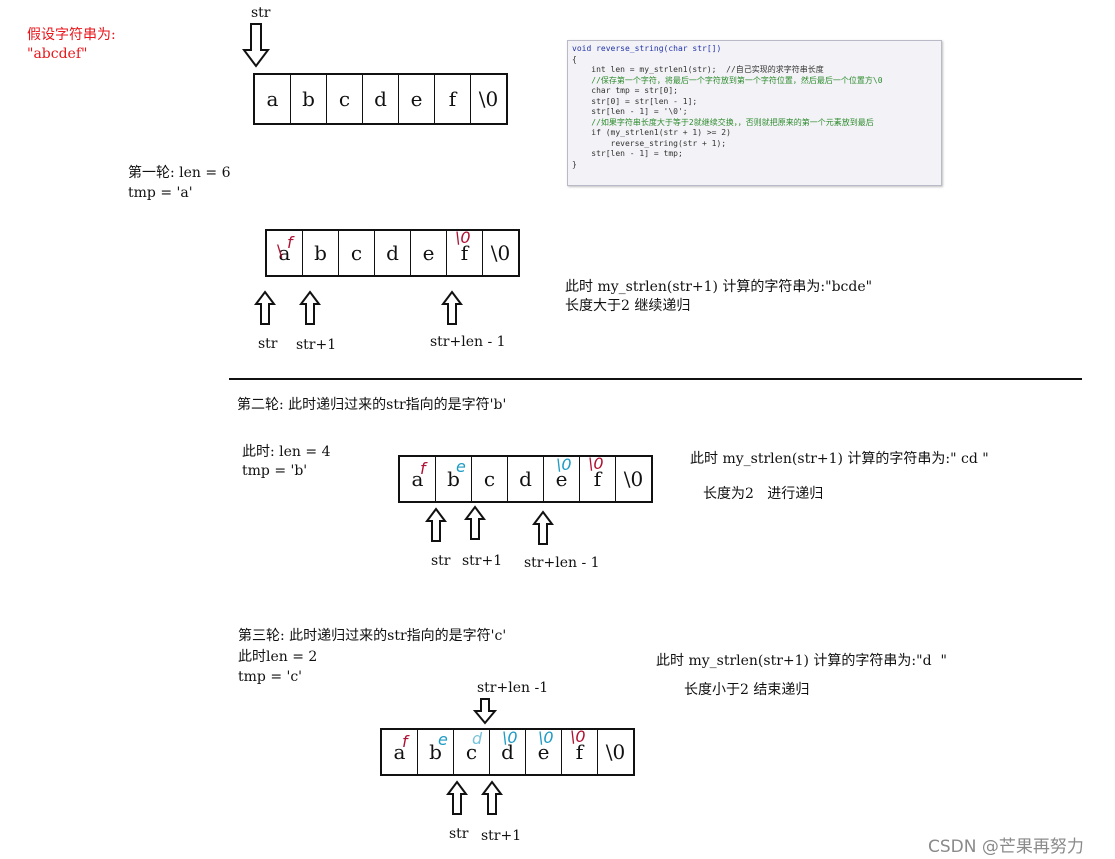 The image size is (1115, 859). I want to click on code-line: str[0] = str[len - 1];, so click(635, 101).